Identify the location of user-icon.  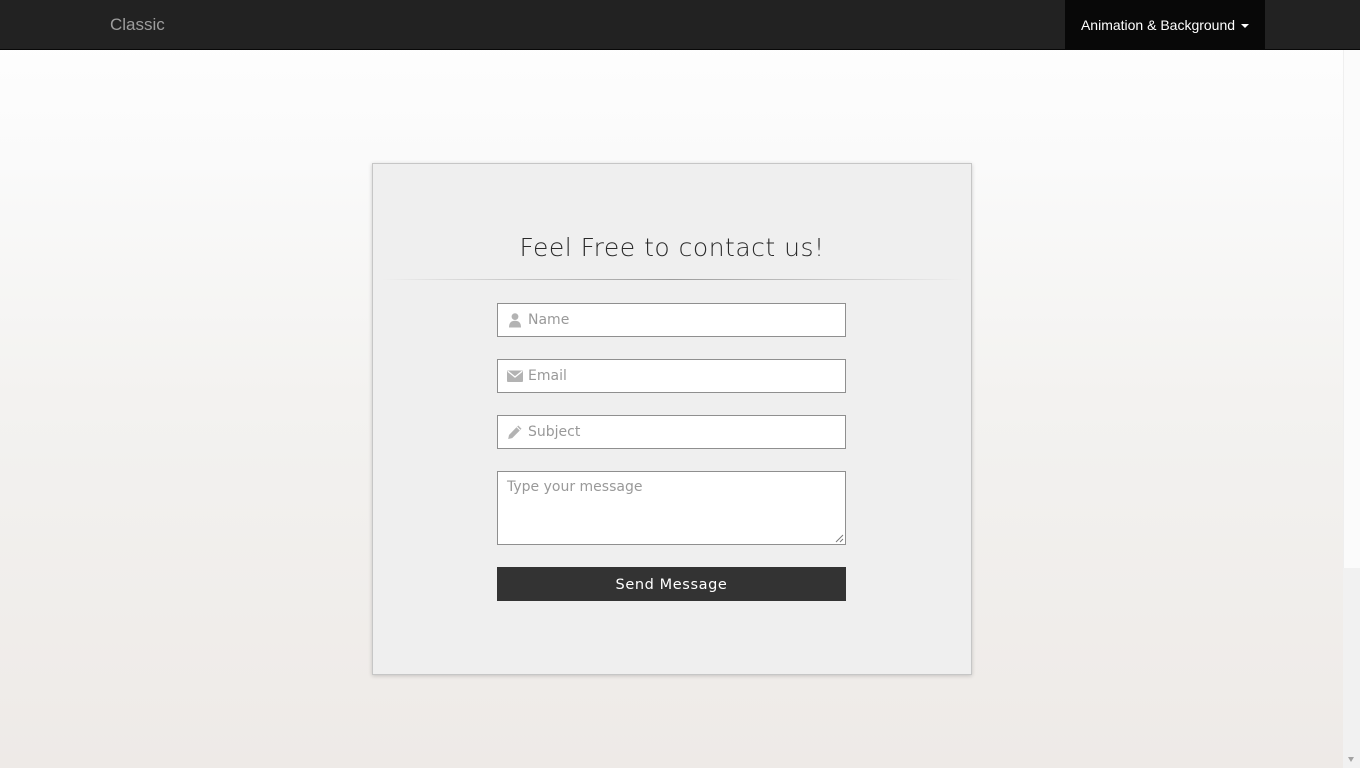
(515, 320).